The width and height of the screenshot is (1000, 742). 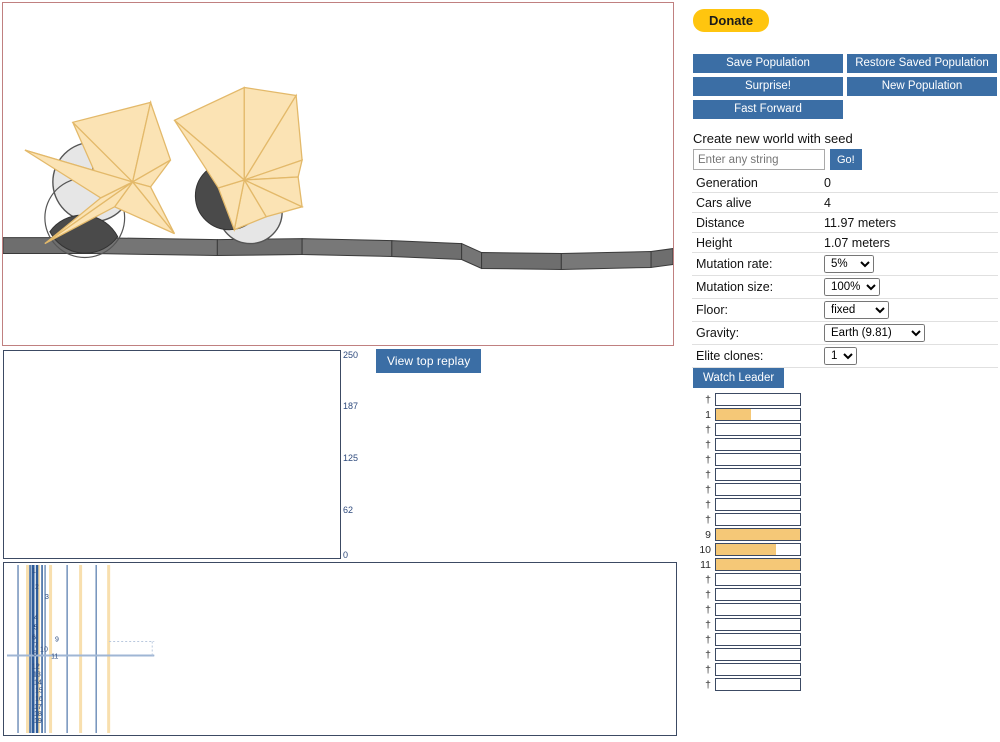 I want to click on stats-value: 01234, so click(x=909, y=356).